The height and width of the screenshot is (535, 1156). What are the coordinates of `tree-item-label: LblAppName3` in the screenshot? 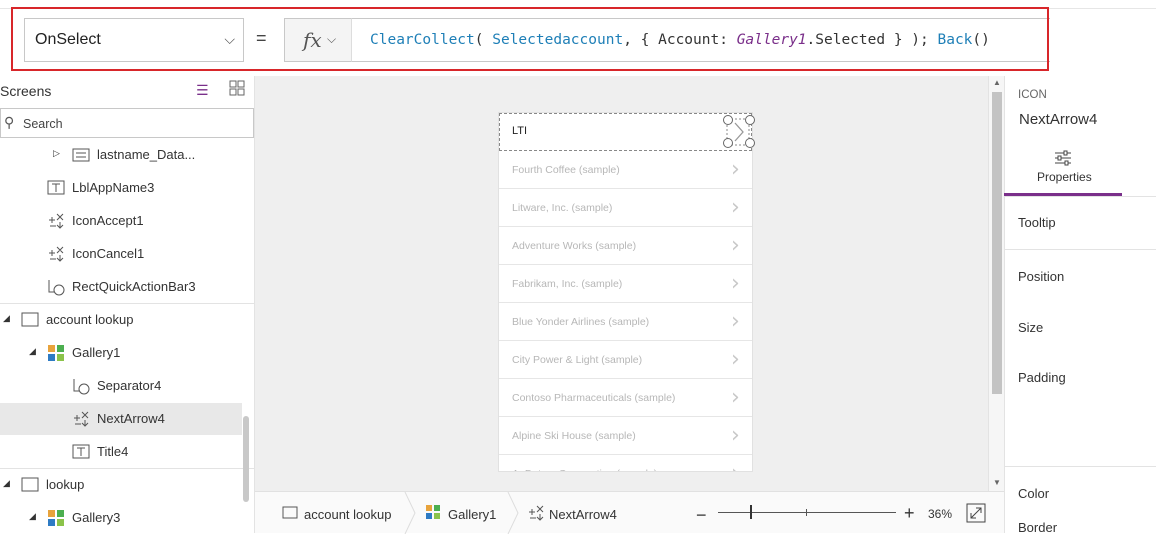 It's located at (113, 187).